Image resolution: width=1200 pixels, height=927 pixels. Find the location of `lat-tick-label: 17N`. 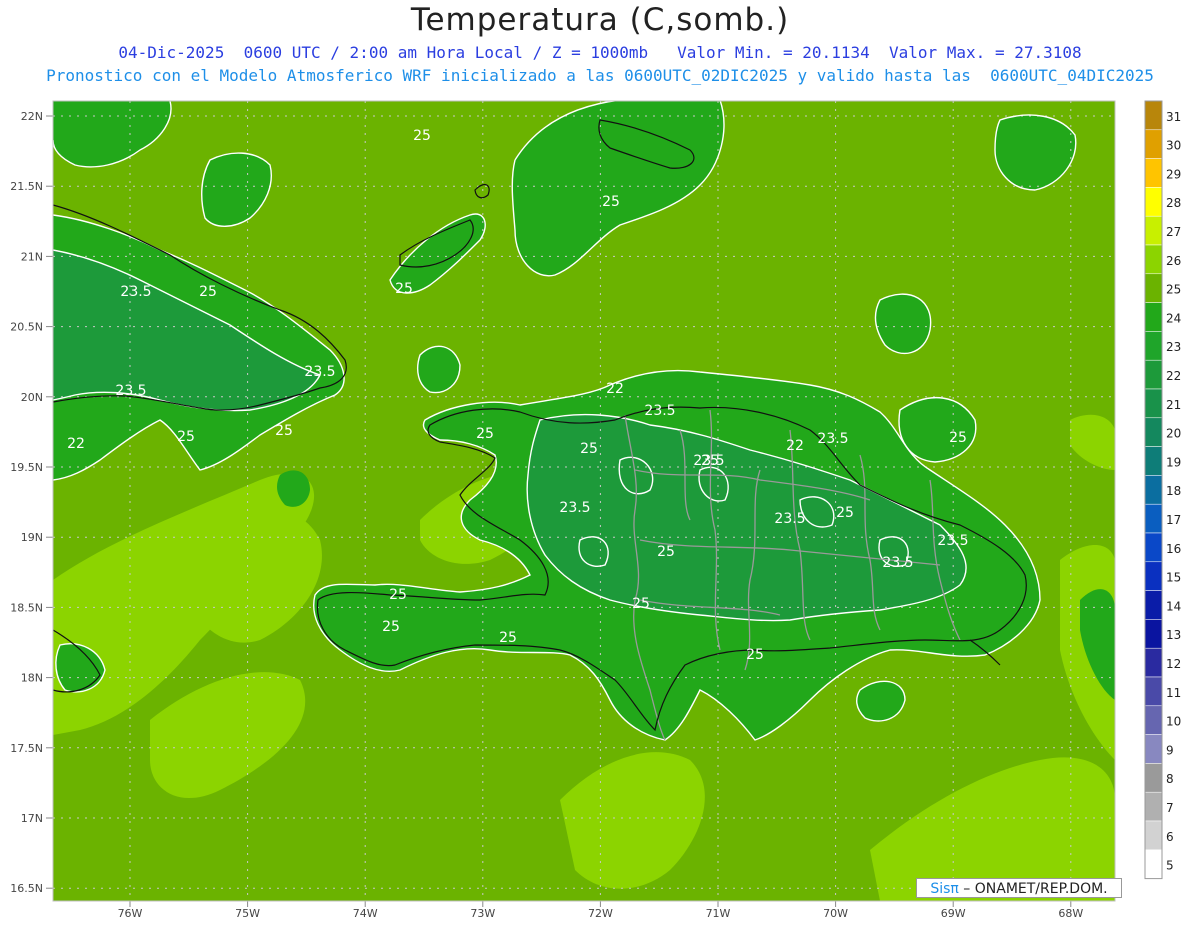

lat-tick-label: 17N is located at coordinates (32, 818).